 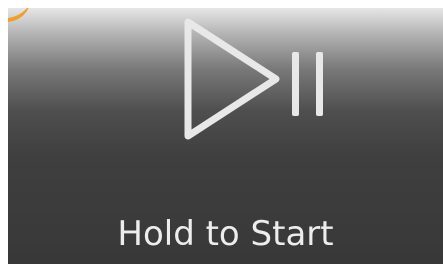 What do you see at coordinates (225, 234) in the screenshot?
I see `hold-to-start-label: Hold to Start` at bounding box center [225, 234].